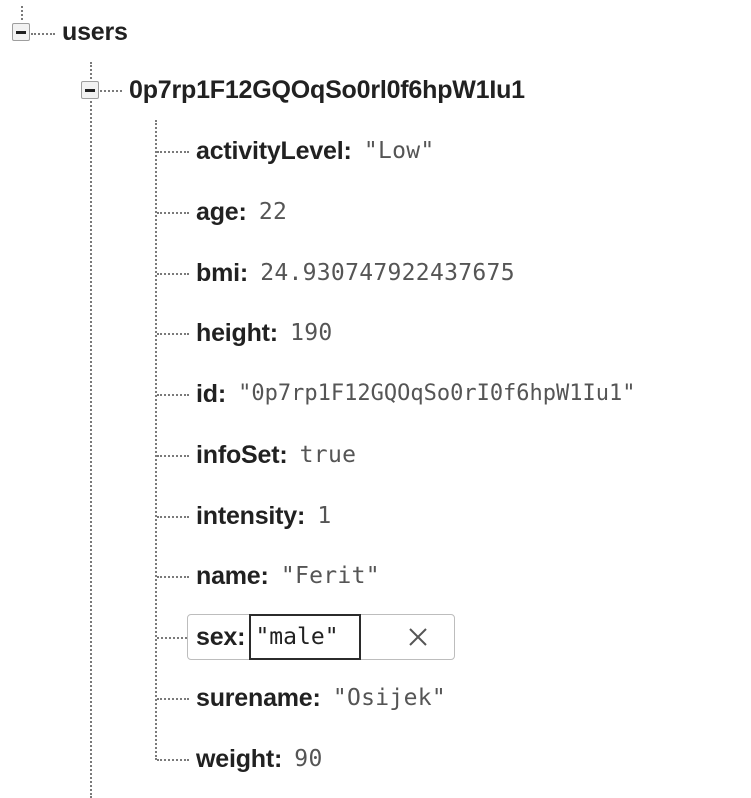 The image size is (751, 798). Describe the element at coordinates (238, 455) in the screenshot. I see `field-key: infoSet` at that location.